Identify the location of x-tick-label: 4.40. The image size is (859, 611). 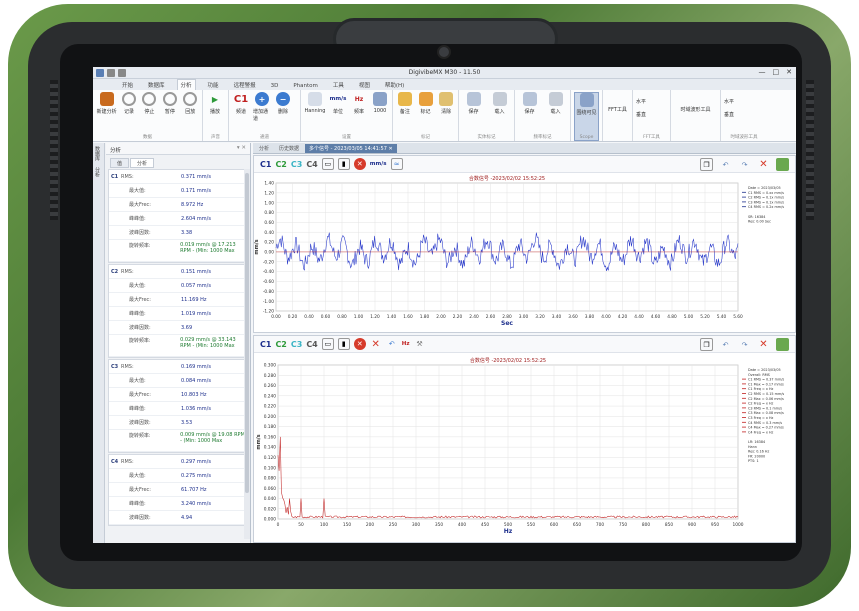
(639, 317).